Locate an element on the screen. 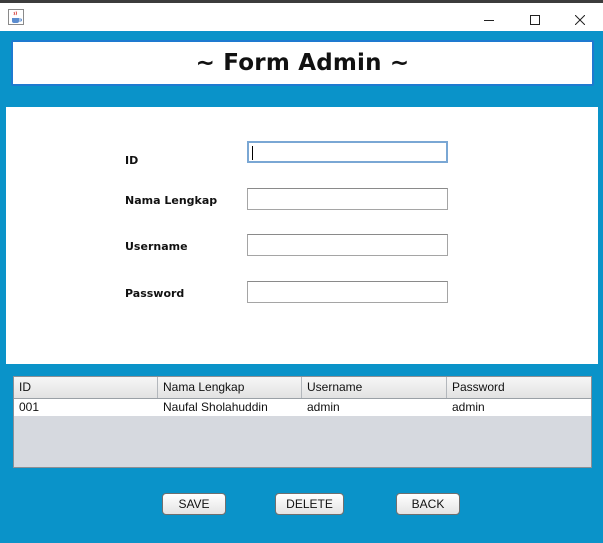 The height and width of the screenshot is (543, 603). id-label: ID is located at coordinates (132, 160).